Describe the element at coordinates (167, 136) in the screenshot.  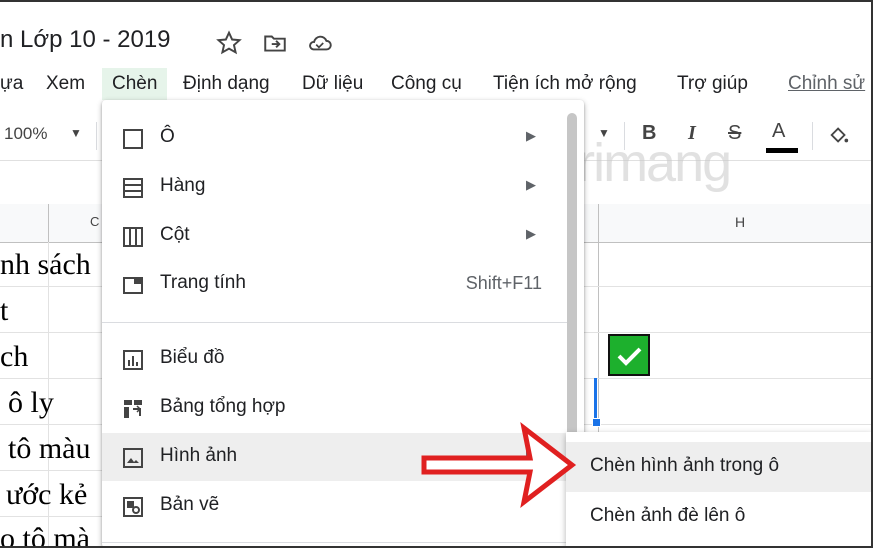
I see `menu-item-label: Ô` at that location.